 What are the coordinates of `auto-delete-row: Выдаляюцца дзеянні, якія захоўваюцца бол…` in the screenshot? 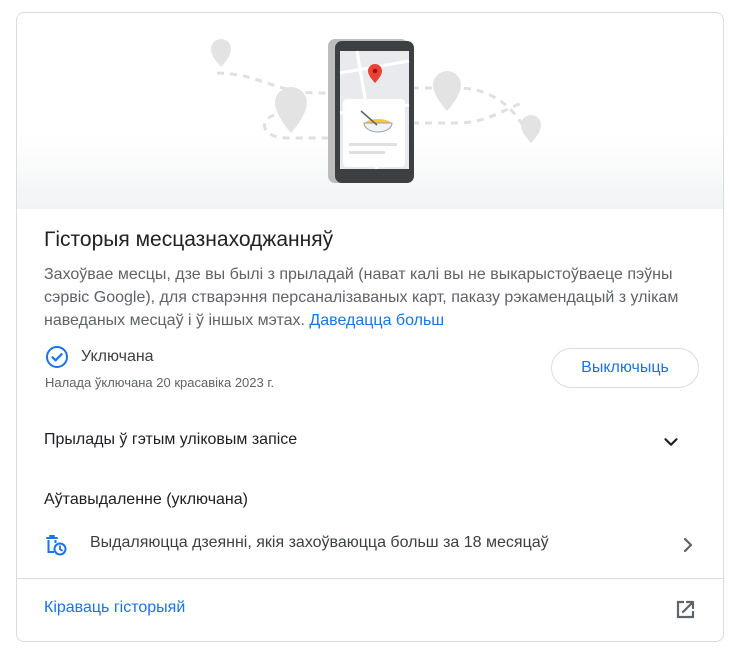 It's located at (370, 546).